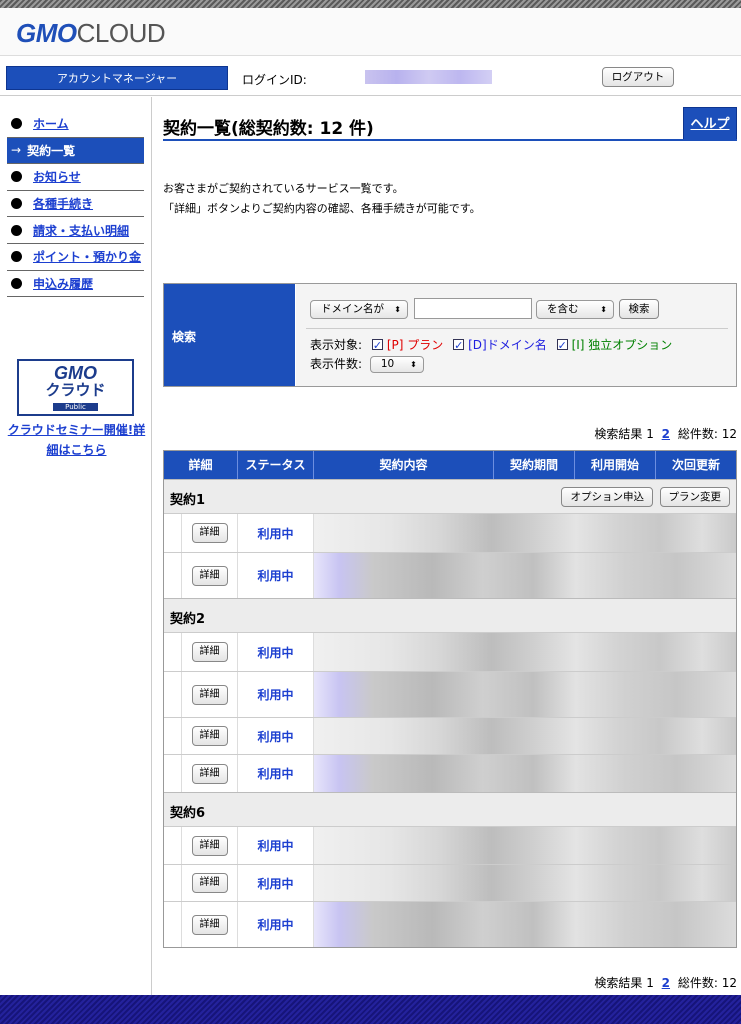  Describe the element at coordinates (75, 373) in the screenshot. I see `badge-gmo: GMO` at that location.